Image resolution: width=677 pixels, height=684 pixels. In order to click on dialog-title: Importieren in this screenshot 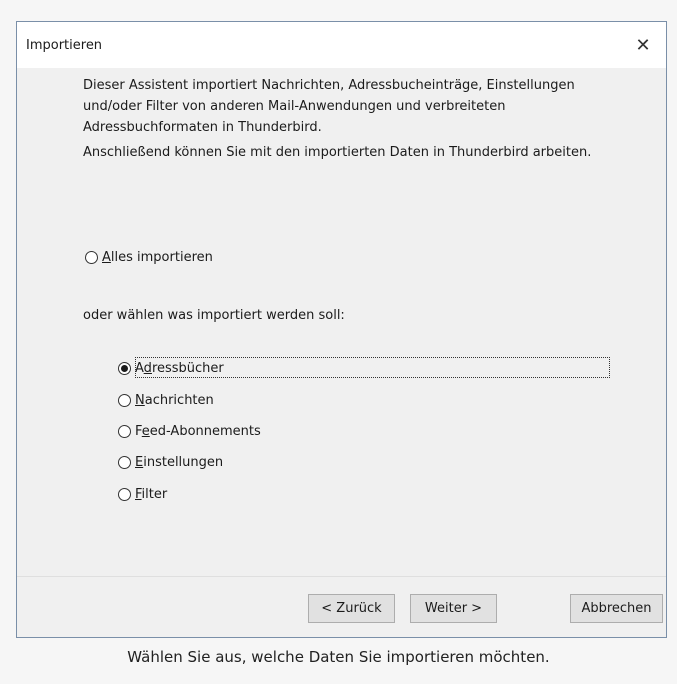, I will do `click(64, 45)`.